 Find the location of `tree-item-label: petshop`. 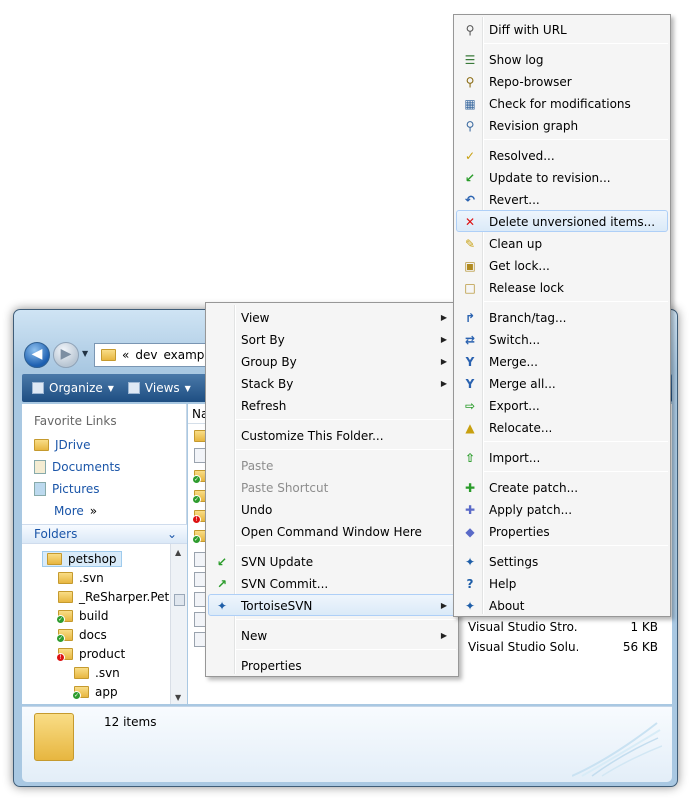

tree-item-label: petshop is located at coordinates (92, 559).